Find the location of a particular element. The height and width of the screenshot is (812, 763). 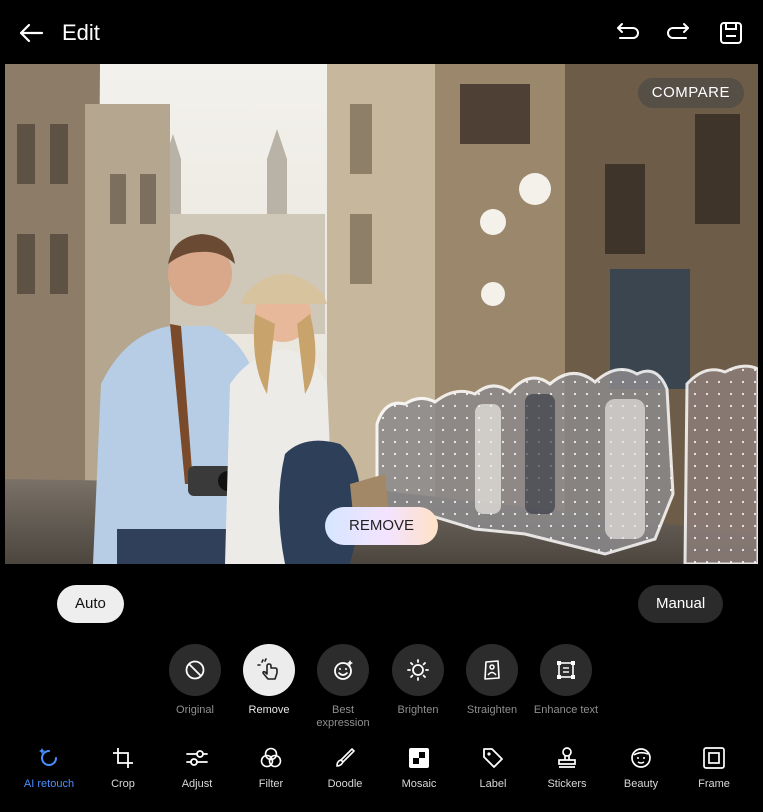

auto-mode-button: Auto is located at coordinates (90, 604).